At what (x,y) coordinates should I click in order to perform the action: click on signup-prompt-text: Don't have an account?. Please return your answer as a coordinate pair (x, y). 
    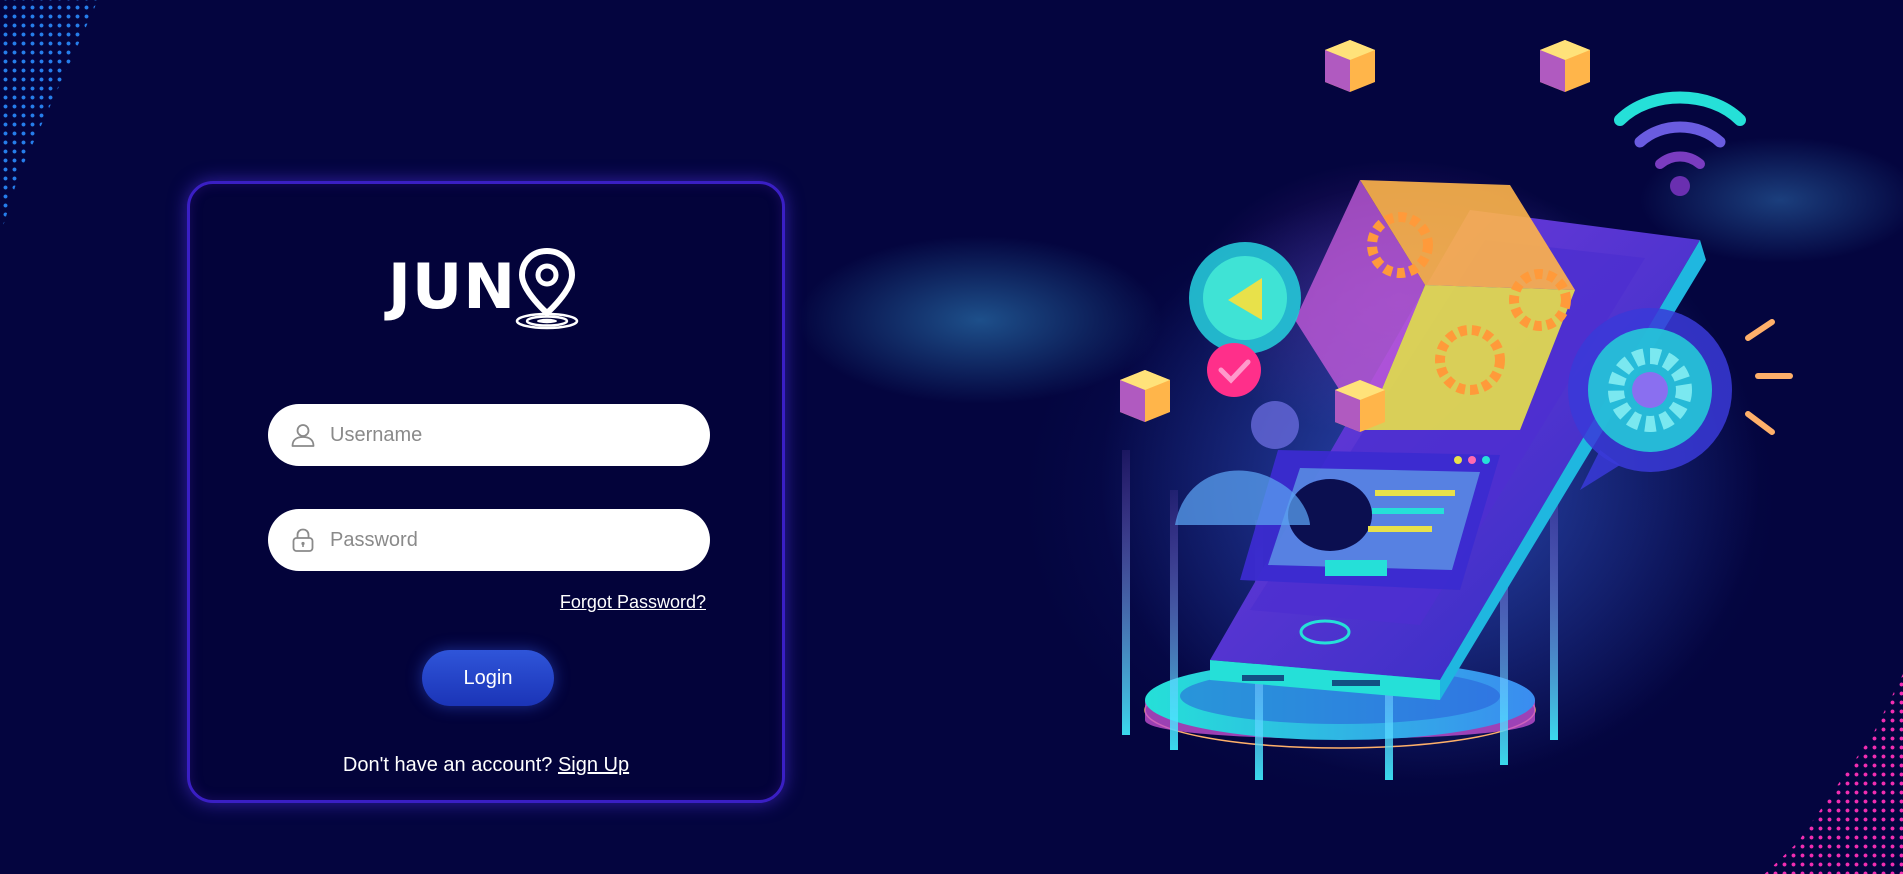
    Looking at the image, I should click on (447, 765).